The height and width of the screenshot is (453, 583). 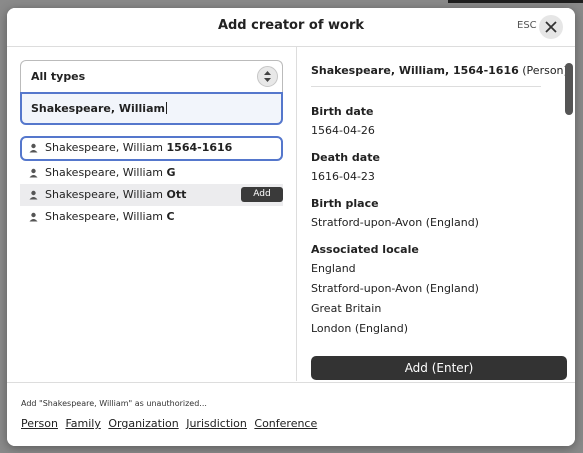 I want to click on result-item-label: Shakespeare, William G, so click(x=110, y=172).